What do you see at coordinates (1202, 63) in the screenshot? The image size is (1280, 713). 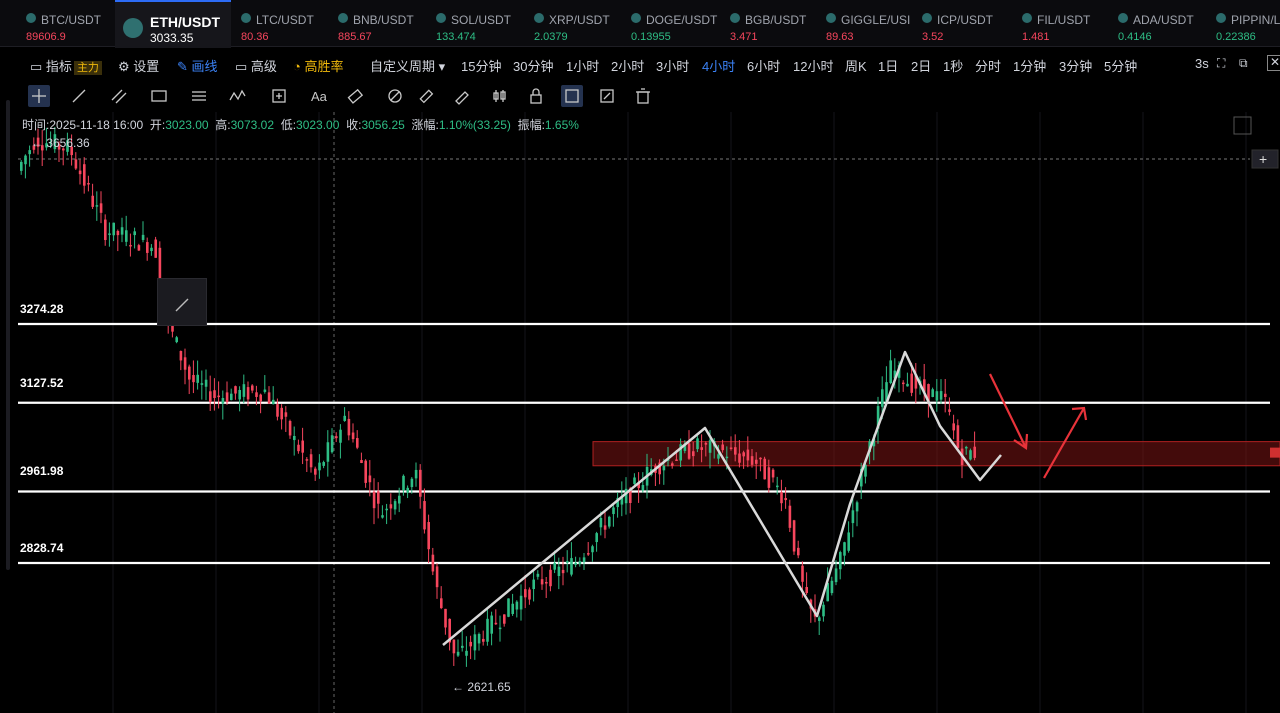 I see `refresh-interval: 3s` at bounding box center [1202, 63].